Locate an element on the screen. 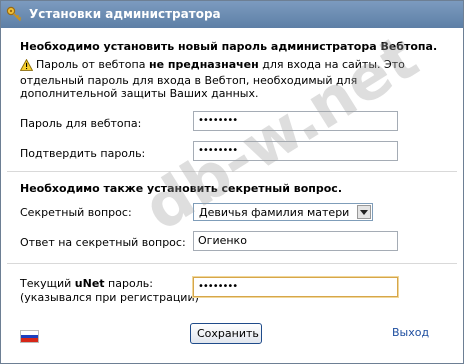  key-icon is located at coordinates (14, 14).